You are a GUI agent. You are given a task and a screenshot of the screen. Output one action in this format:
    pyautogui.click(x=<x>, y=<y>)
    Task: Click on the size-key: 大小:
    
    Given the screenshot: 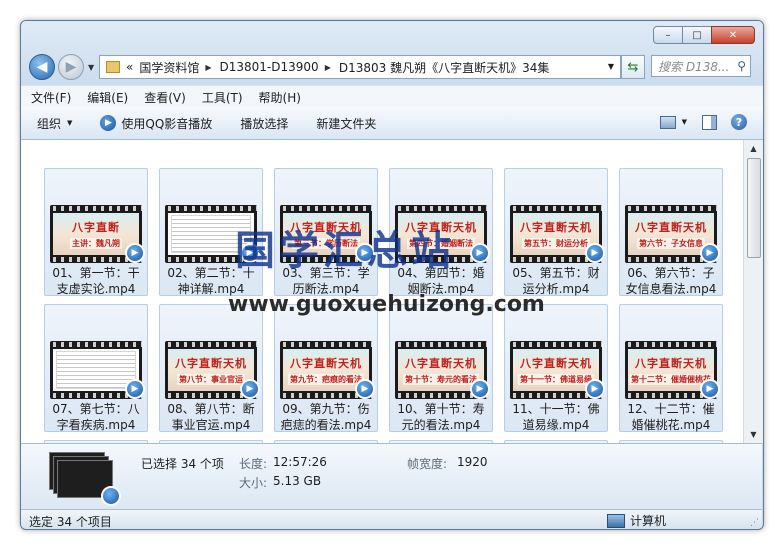 What is the action you would take?
    pyautogui.click(x=253, y=483)
    